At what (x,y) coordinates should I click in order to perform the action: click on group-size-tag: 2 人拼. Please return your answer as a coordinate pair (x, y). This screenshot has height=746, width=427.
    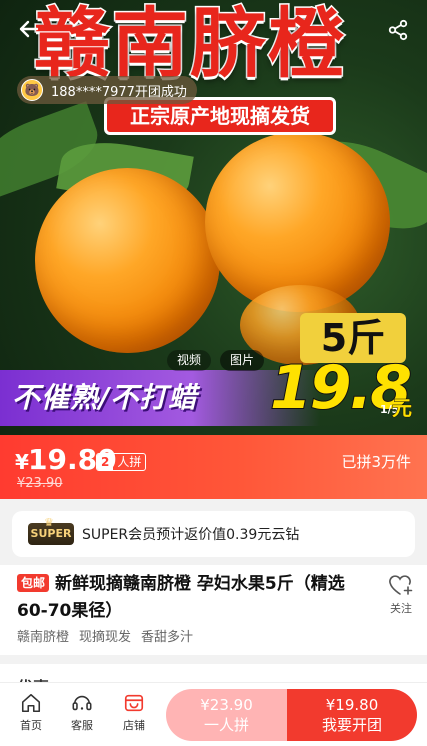
    Looking at the image, I should click on (121, 462).